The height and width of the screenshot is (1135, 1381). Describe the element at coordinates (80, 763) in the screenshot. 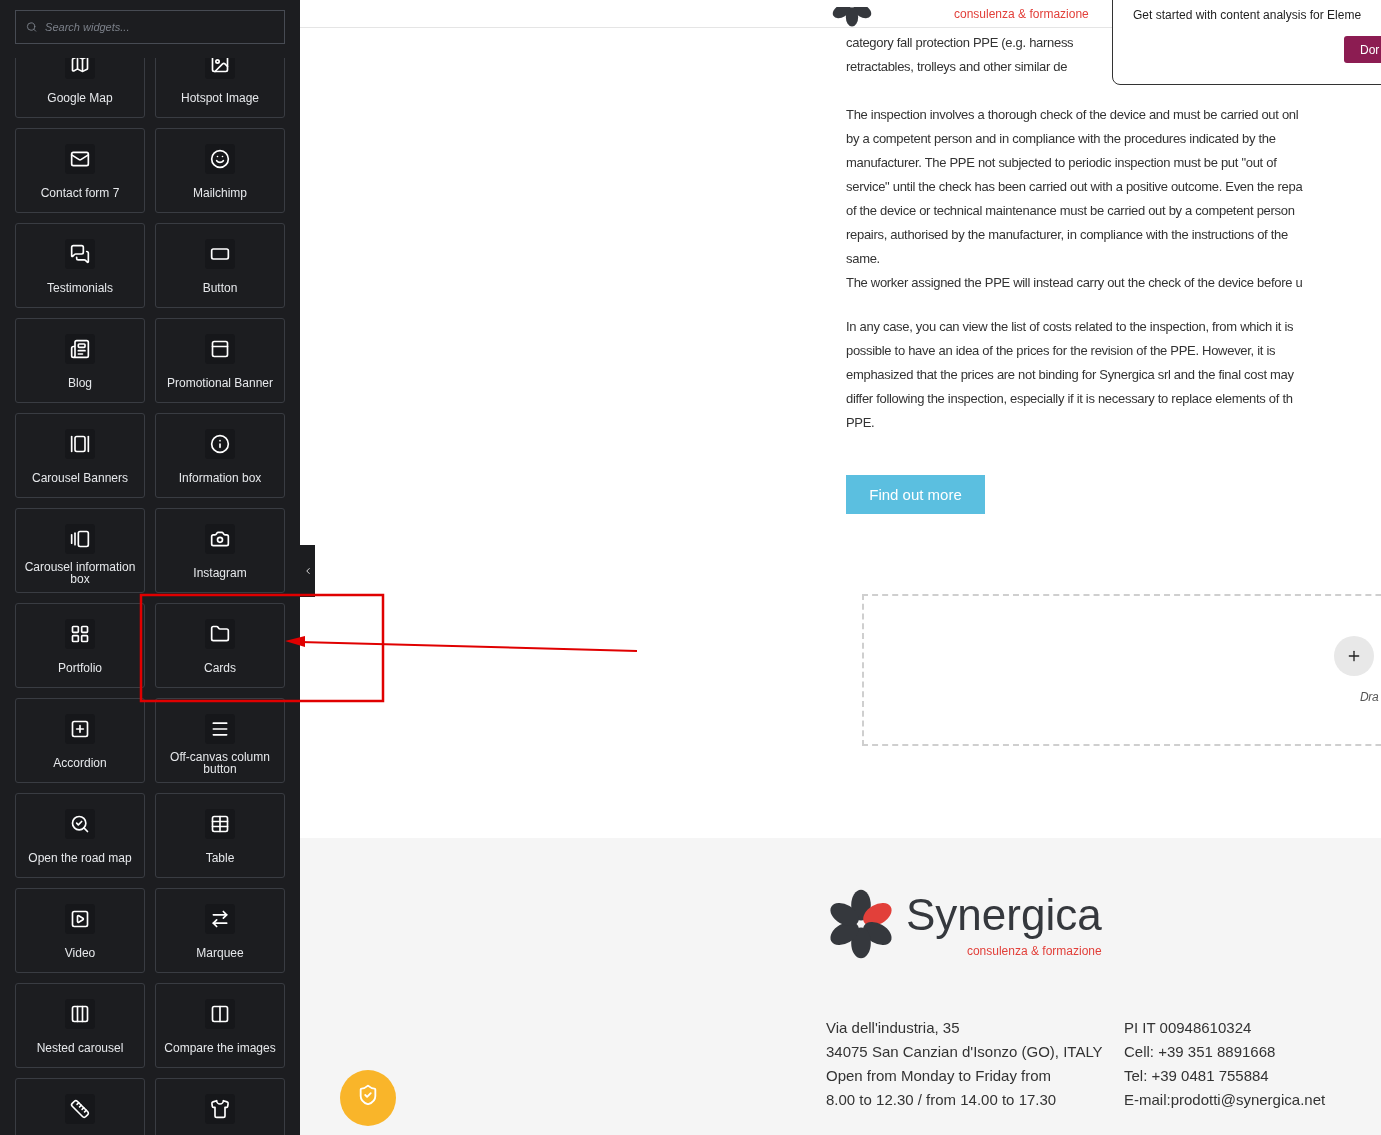

I see `widget-label: Accordion` at that location.